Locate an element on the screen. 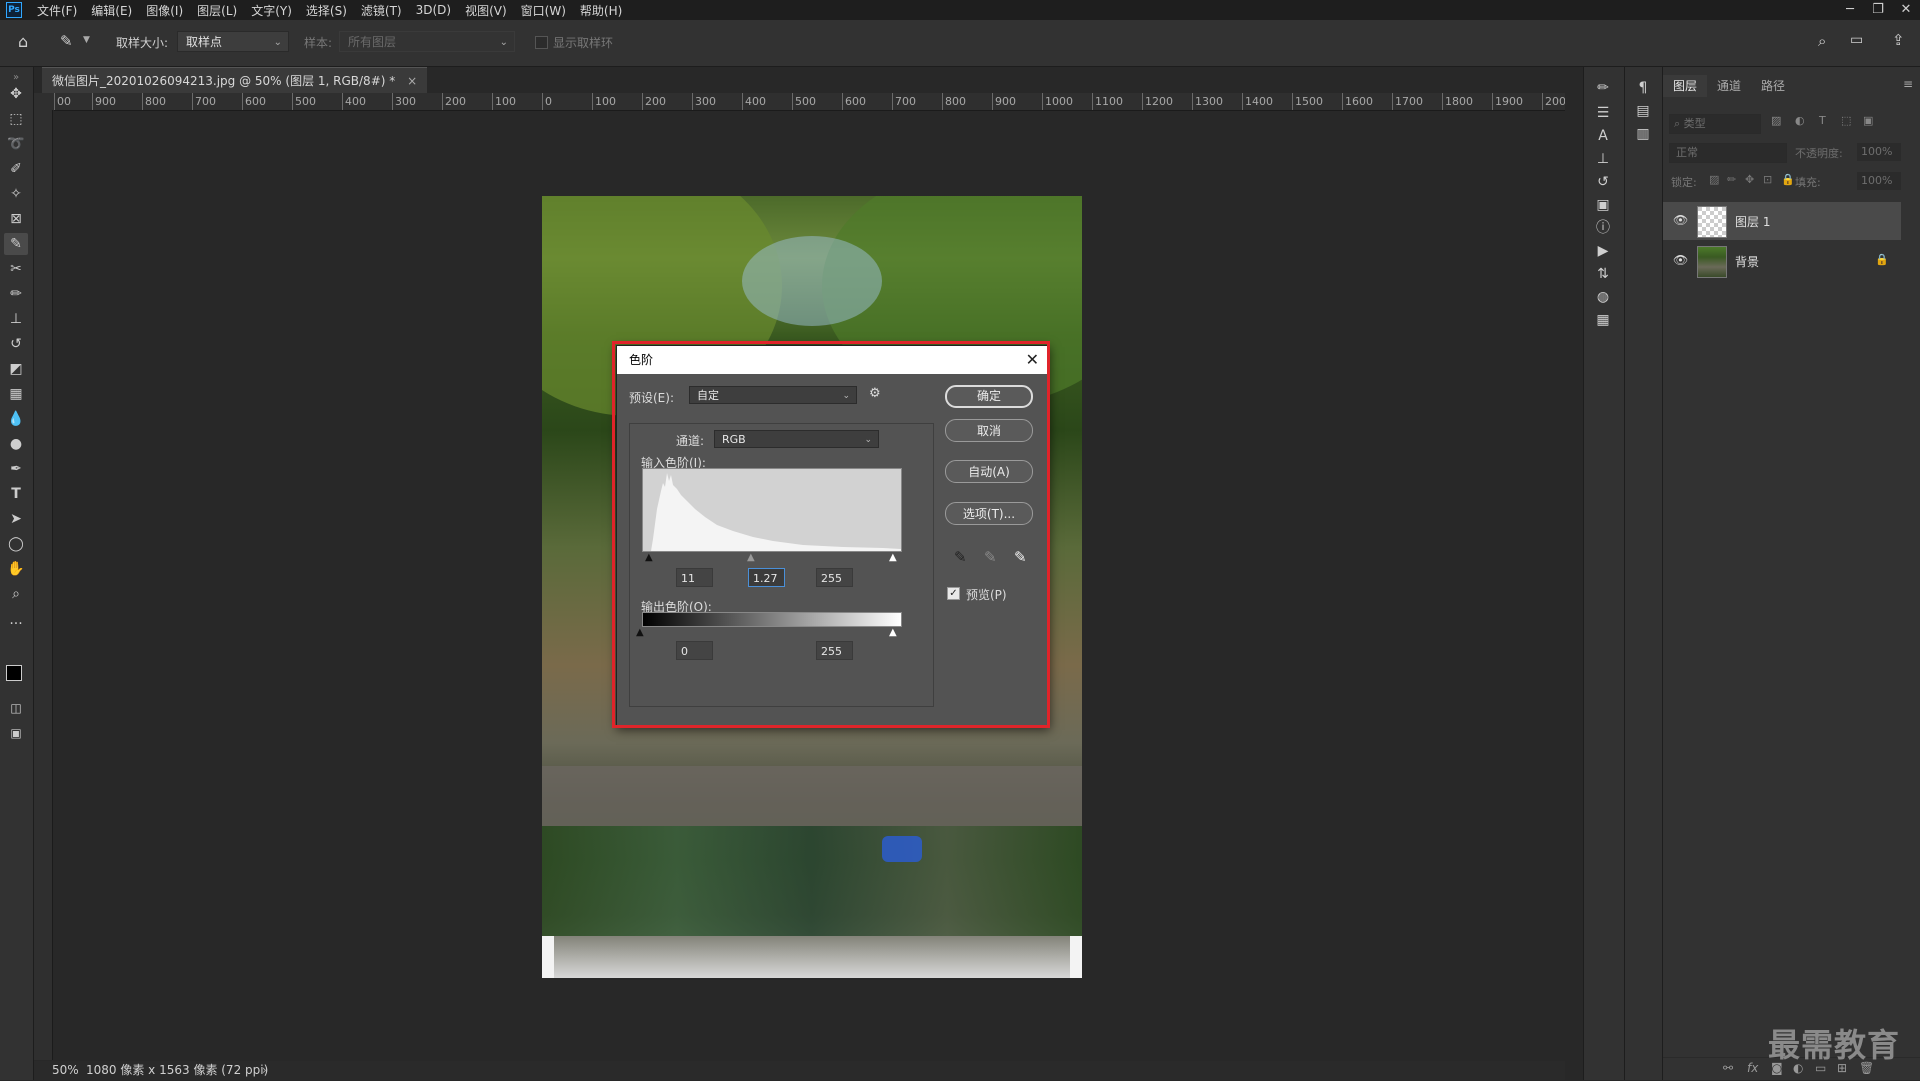 Image resolution: width=1920 pixels, height=1081 pixels. clone-stamp-tool-icon: ⊥ is located at coordinates (16, 319).